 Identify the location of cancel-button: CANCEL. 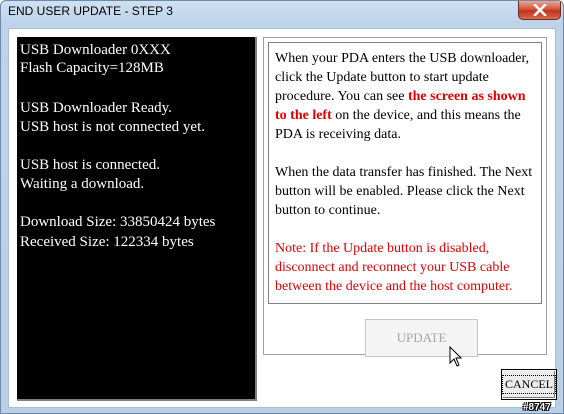
(529, 384).